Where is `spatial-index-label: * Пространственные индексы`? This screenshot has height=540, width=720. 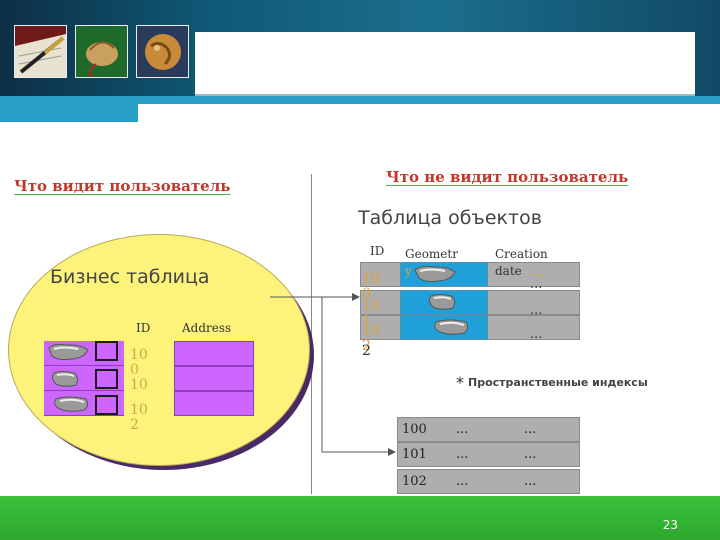
spatial-index-label: * Пространственные индексы is located at coordinates (552, 382).